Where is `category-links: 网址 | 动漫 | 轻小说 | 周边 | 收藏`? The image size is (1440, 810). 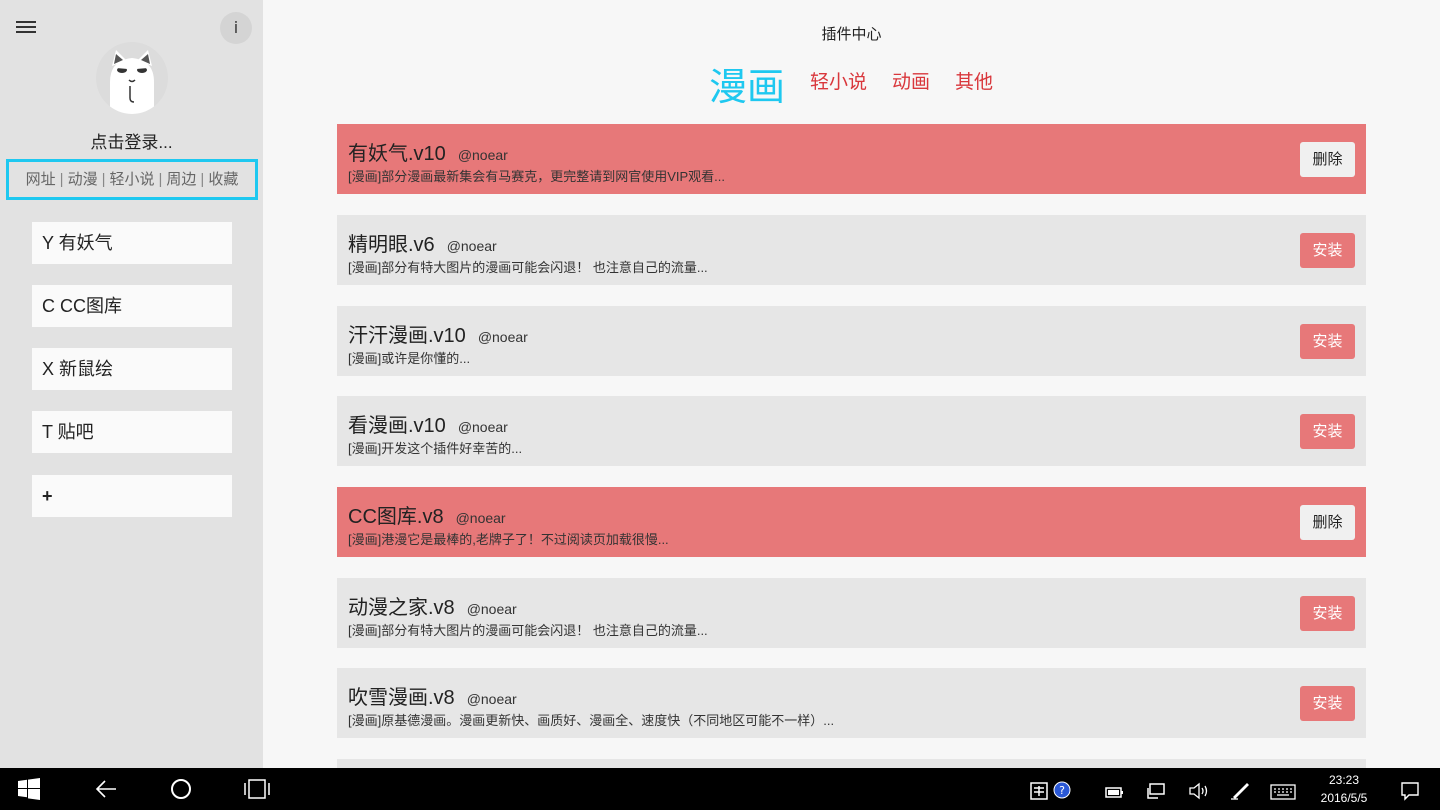
category-links: 网址 | 动漫 | 轻小说 | 周边 | 收藏 is located at coordinates (132, 179).